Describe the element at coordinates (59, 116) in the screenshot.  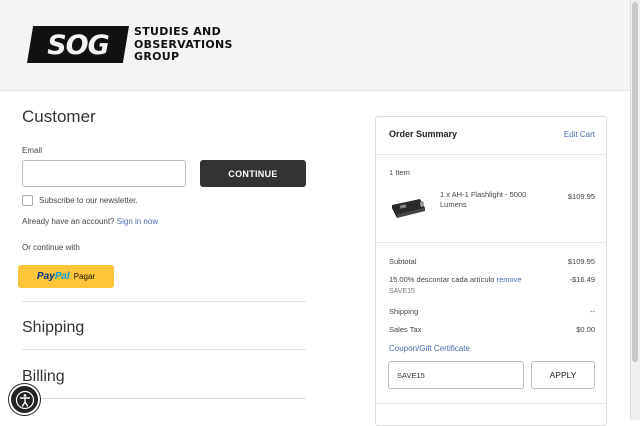
I see `customer-title: Customer` at that location.